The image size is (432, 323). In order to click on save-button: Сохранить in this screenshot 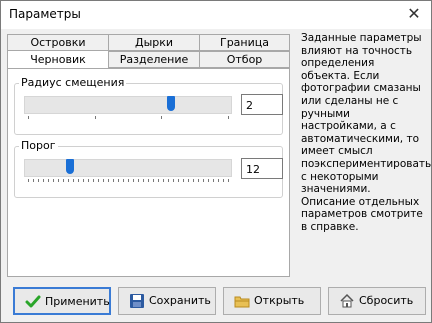, I will do `click(167, 301)`.